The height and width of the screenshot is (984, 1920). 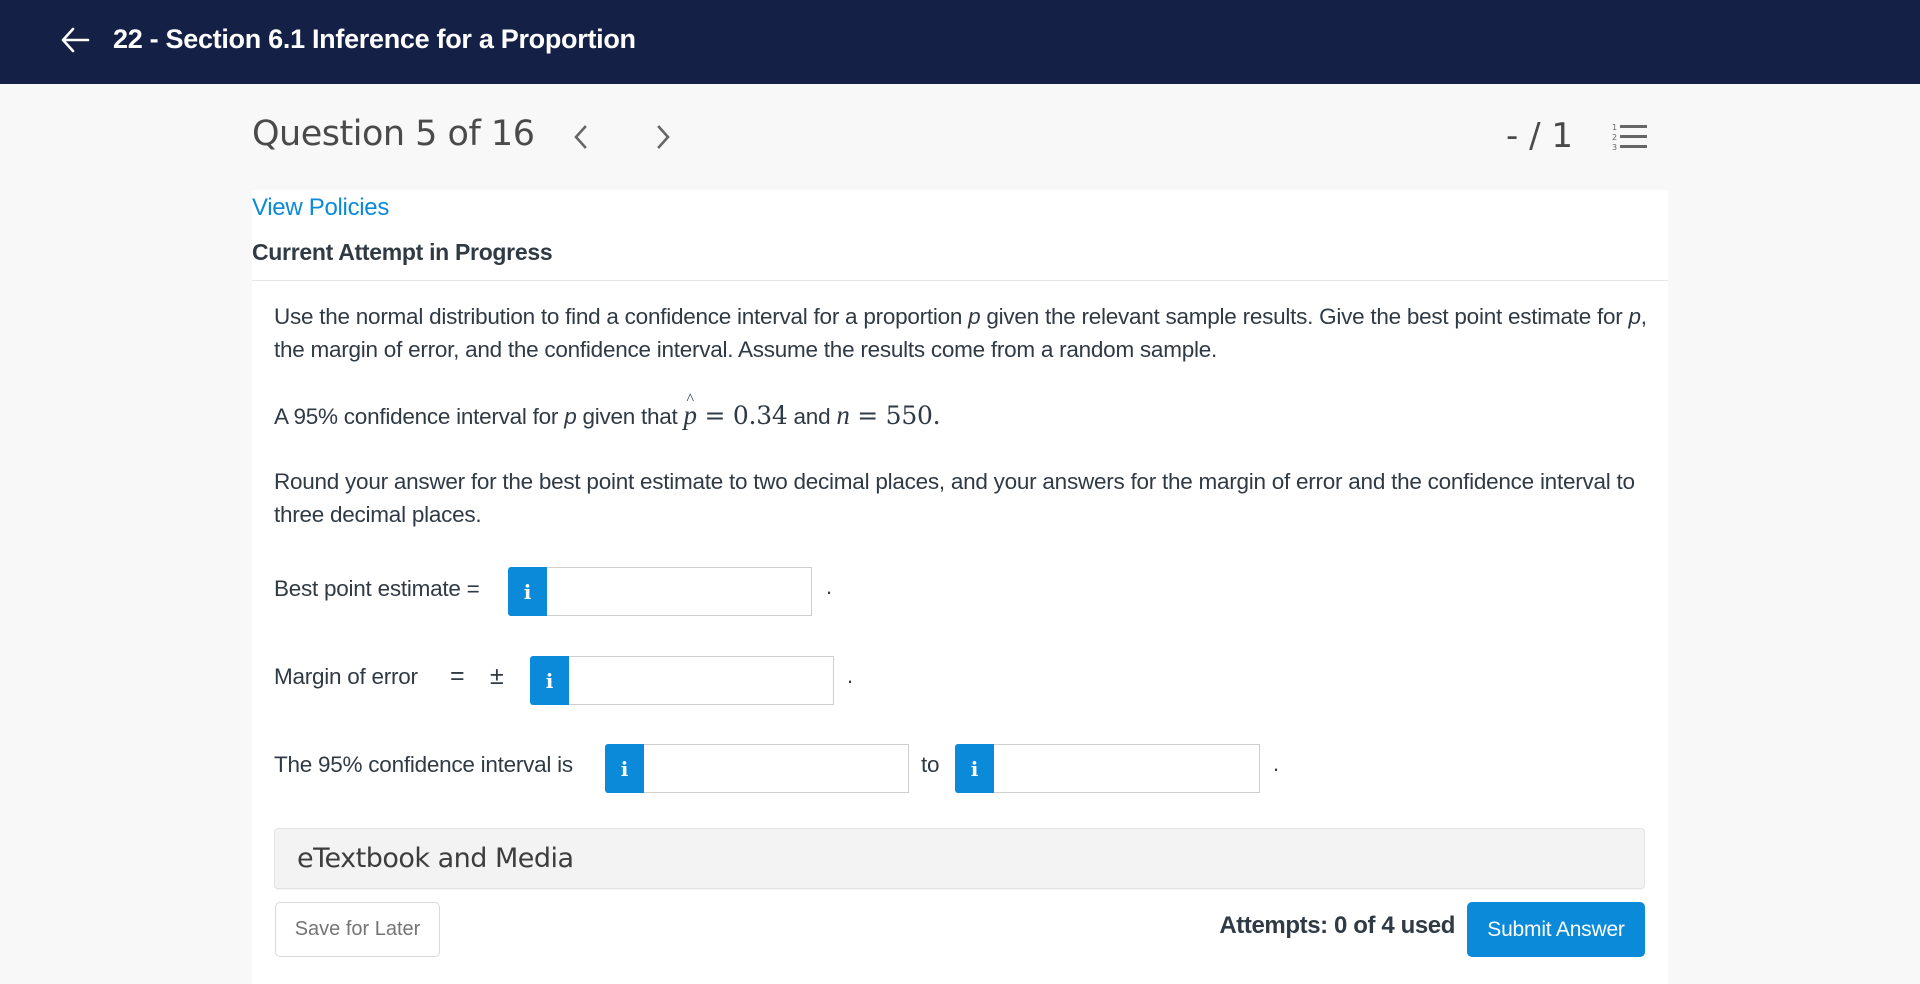 I want to click on confidence-interval-label: The 95% confidence interval is, so click(x=423, y=764).